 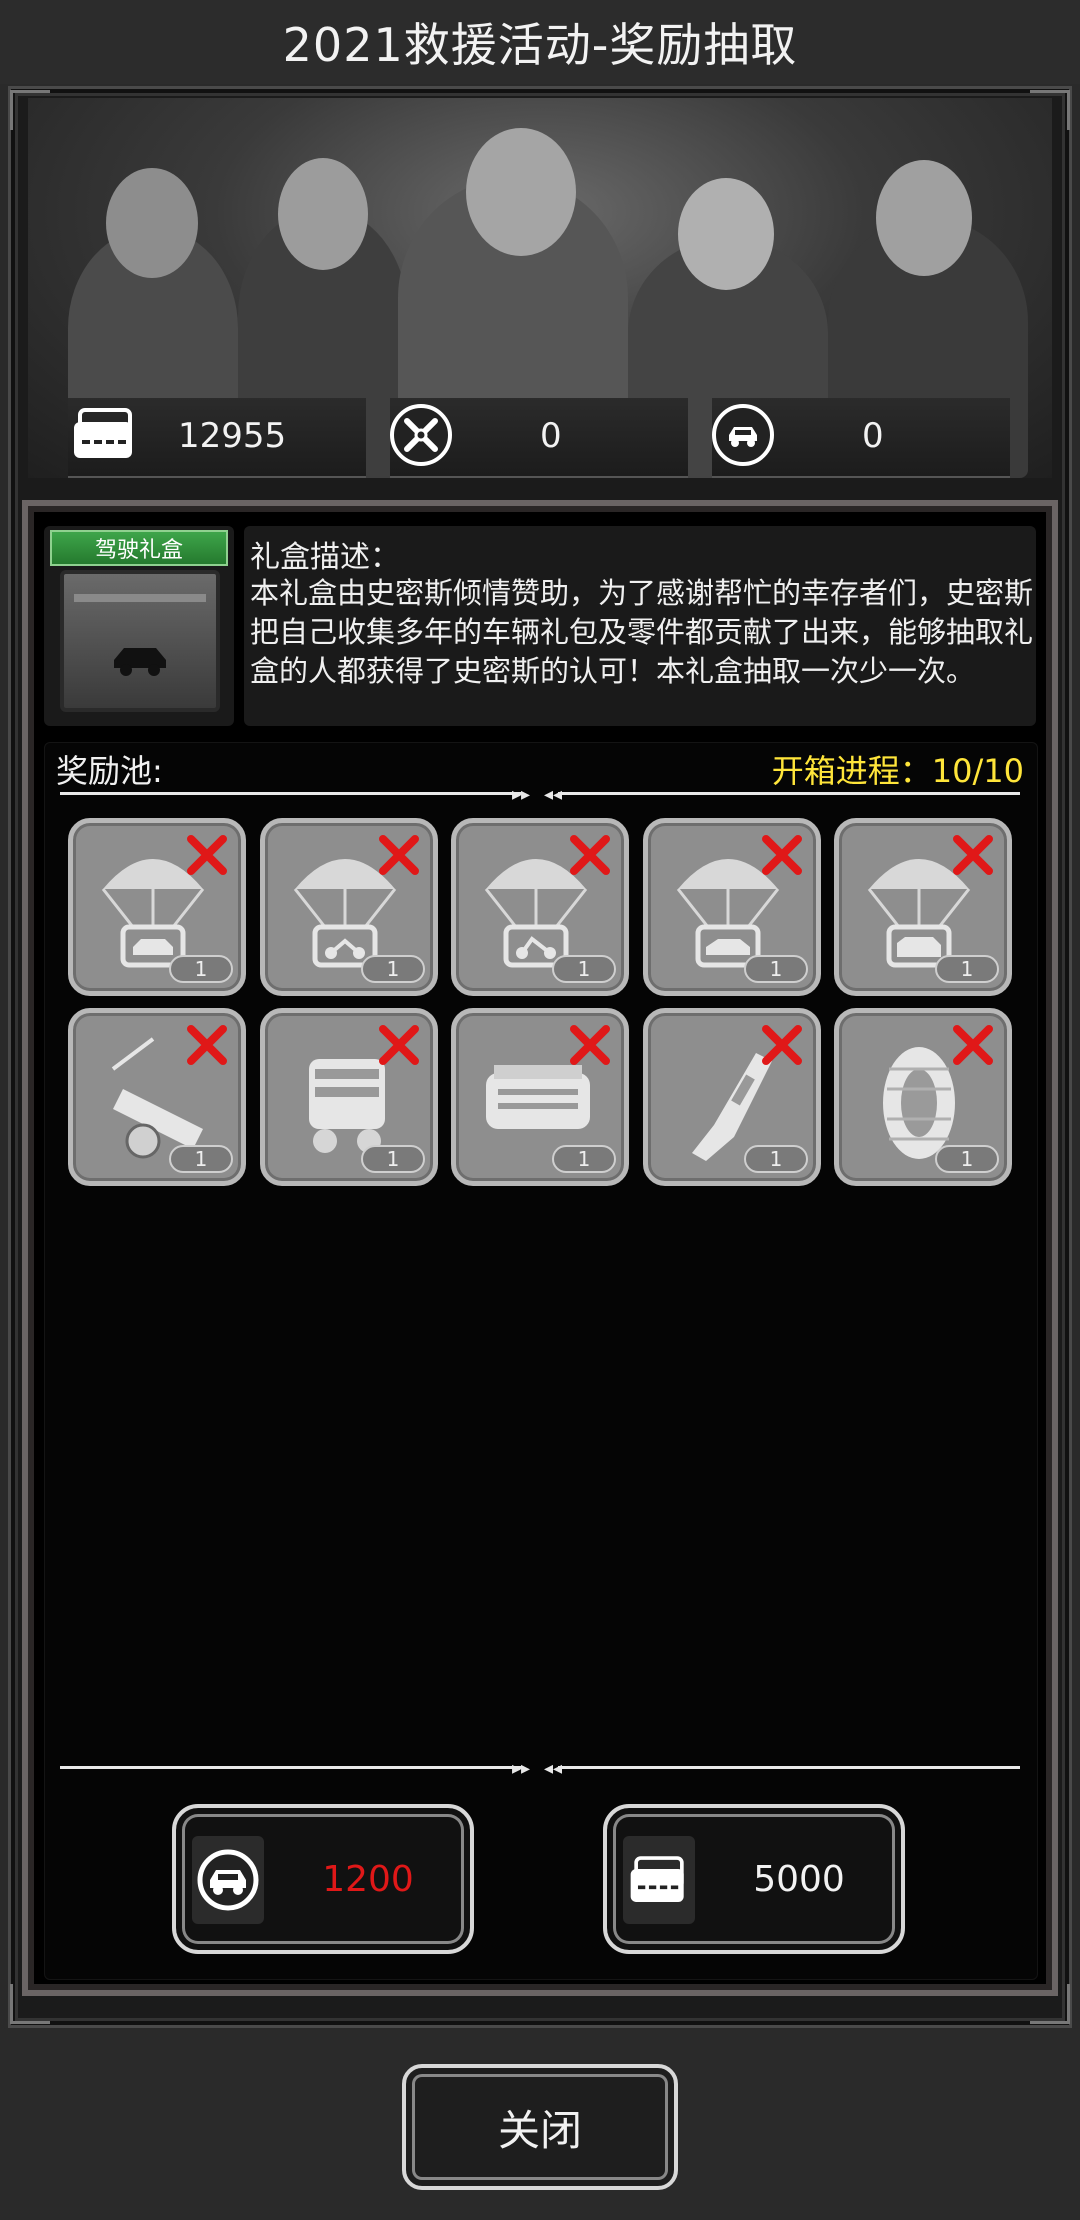 I want to click on car-icon, so click(x=140, y=658).